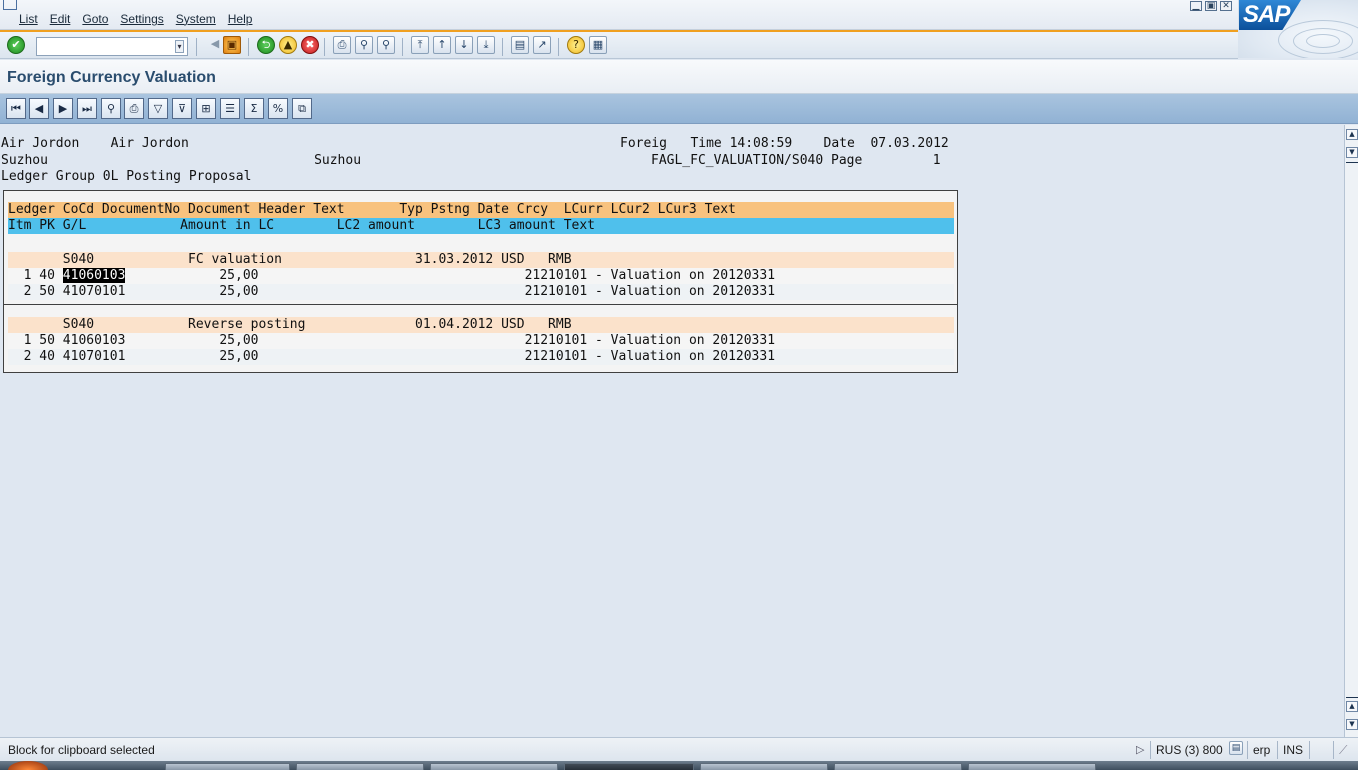 The height and width of the screenshot is (770, 1358). What do you see at coordinates (1321, 750) in the screenshot?
I see `status-empty-field` at bounding box center [1321, 750].